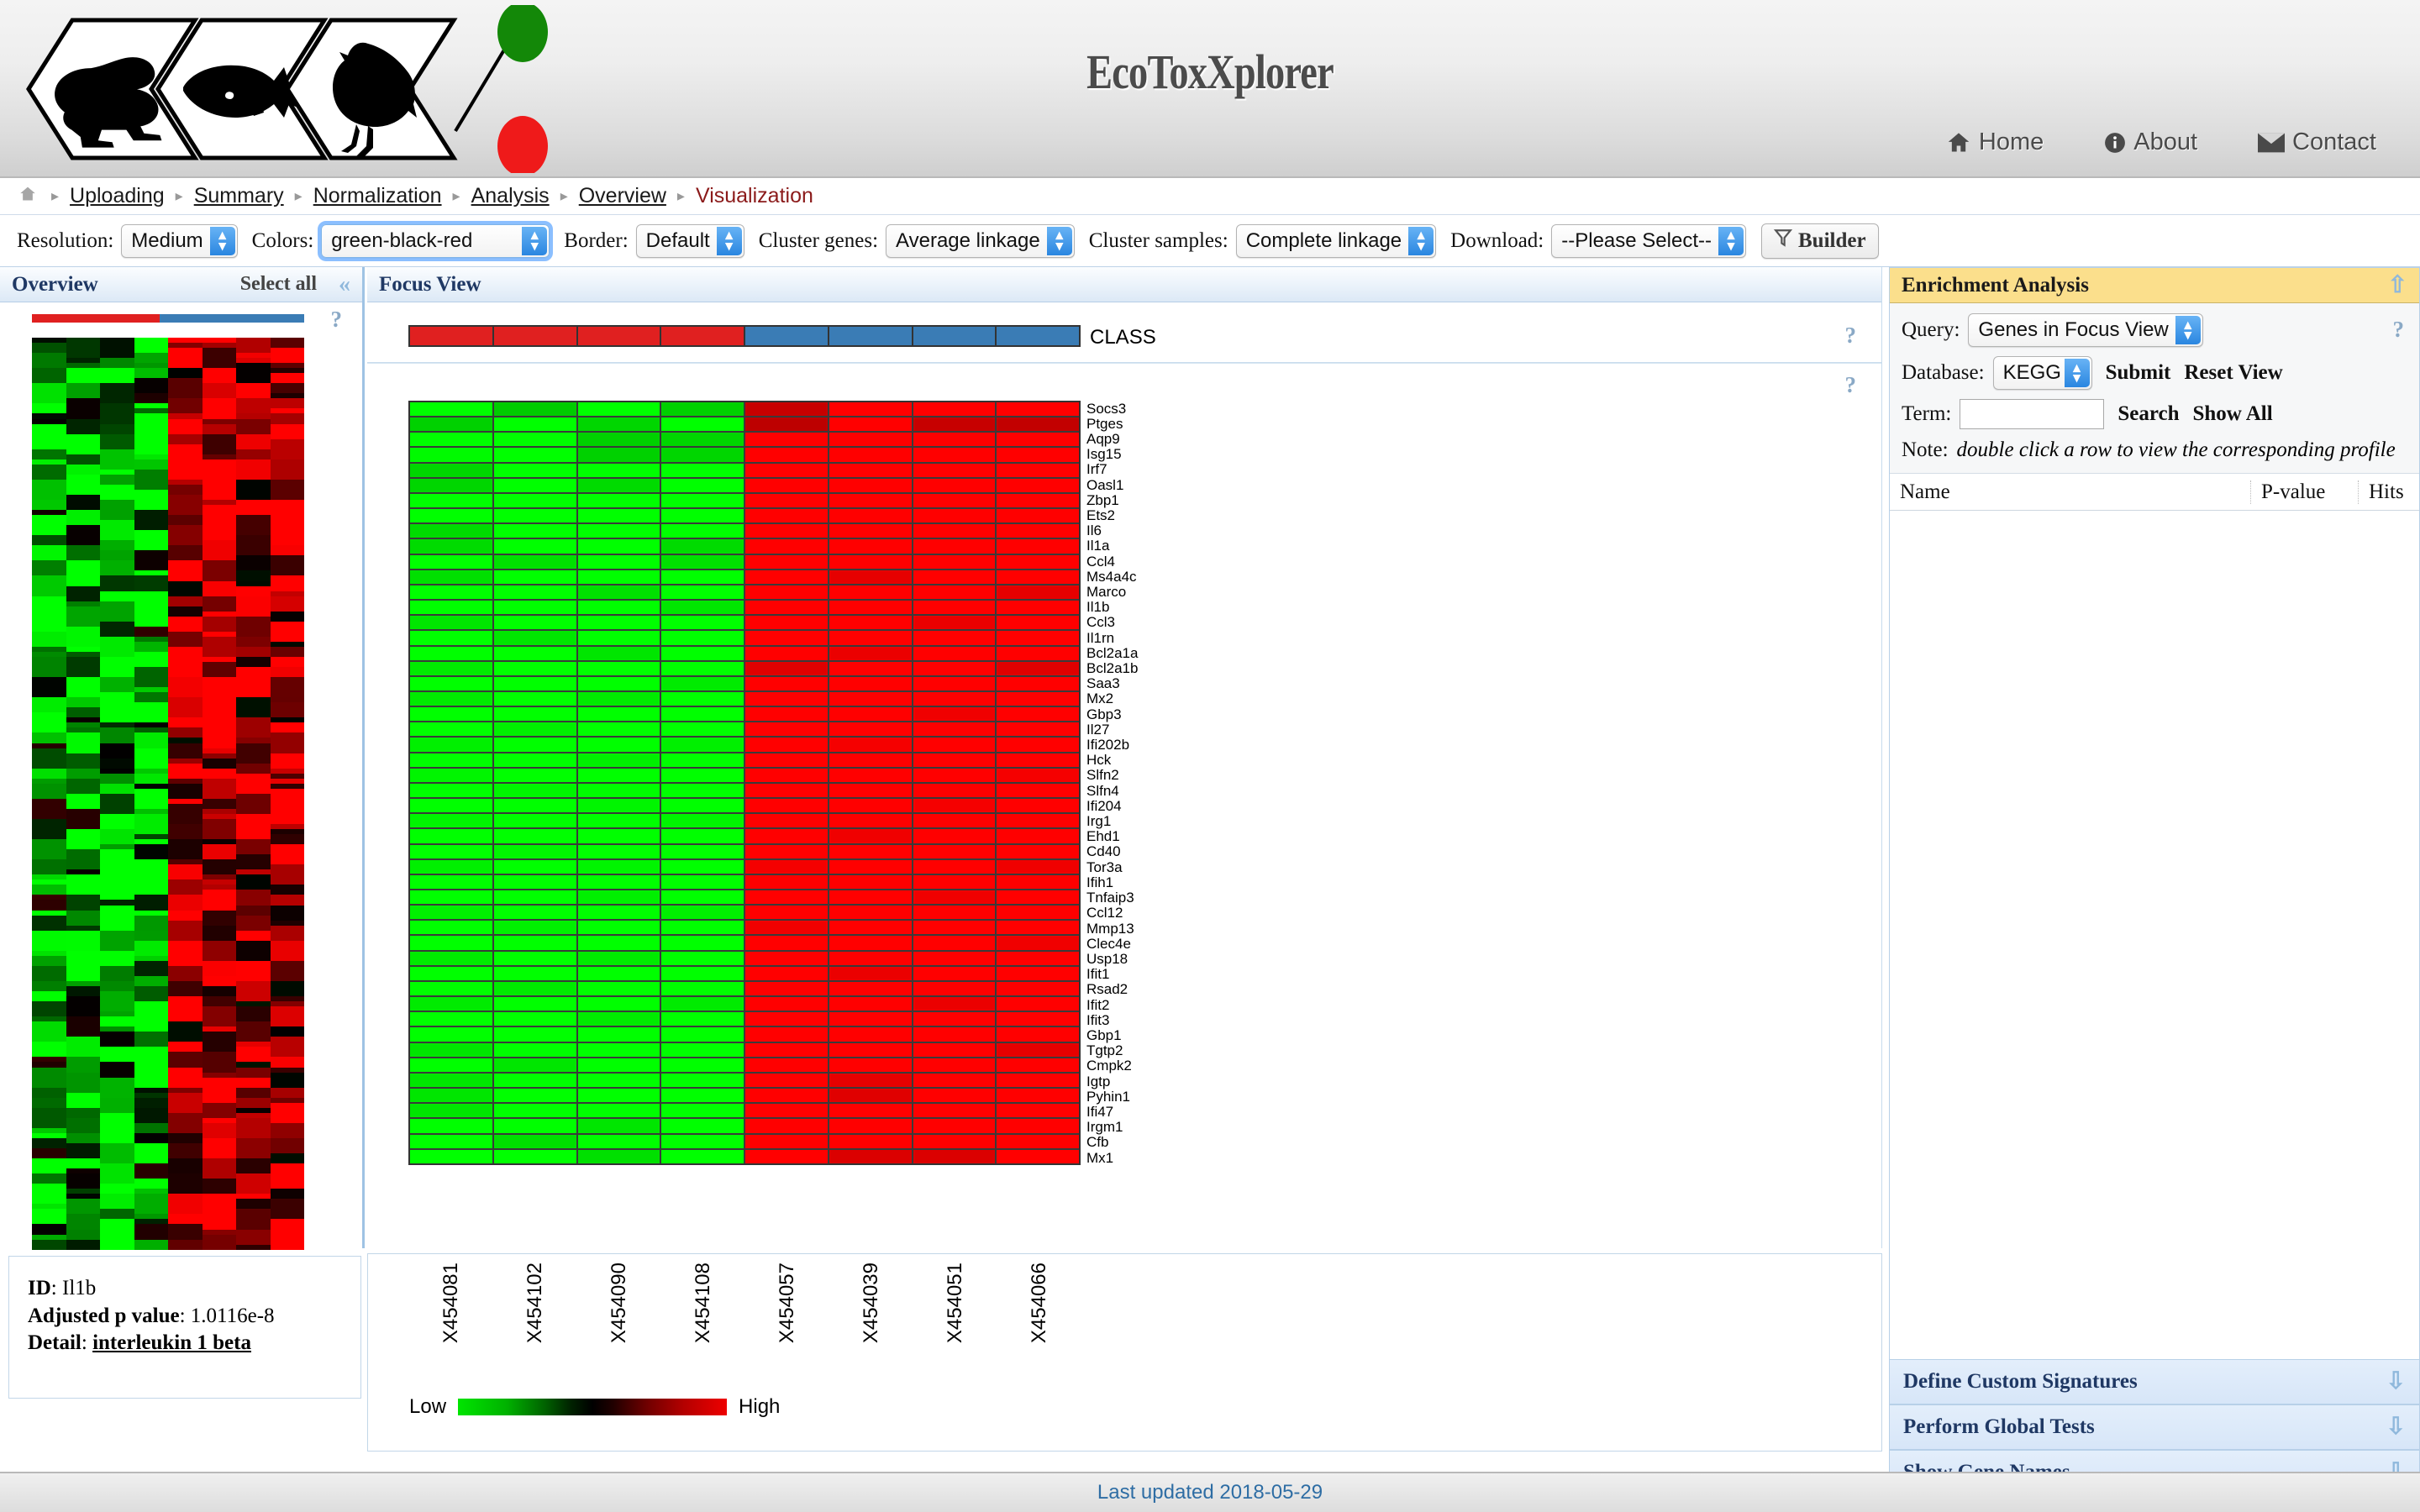 The height and width of the screenshot is (1512, 2420). What do you see at coordinates (2148, 414) in the screenshot?
I see `search-button: Search` at bounding box center [2148, 414].